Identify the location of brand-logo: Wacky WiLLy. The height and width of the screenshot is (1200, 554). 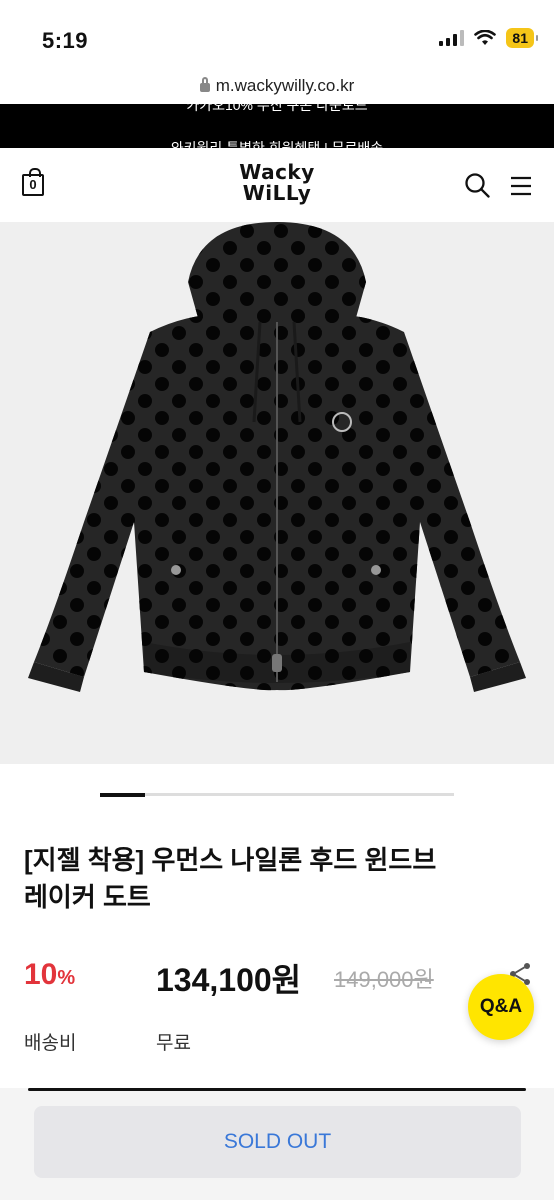
(277, 183).